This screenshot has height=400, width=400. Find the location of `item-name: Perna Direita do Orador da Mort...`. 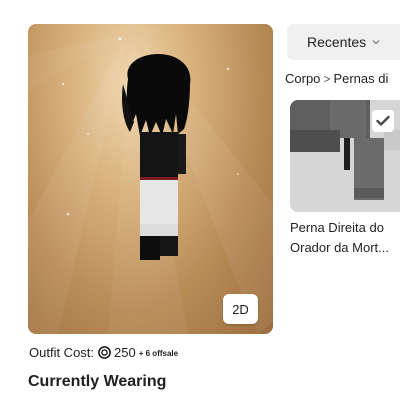

item-name: Perna Direita do Orador da Mort... is located at coordinates (345, 238).